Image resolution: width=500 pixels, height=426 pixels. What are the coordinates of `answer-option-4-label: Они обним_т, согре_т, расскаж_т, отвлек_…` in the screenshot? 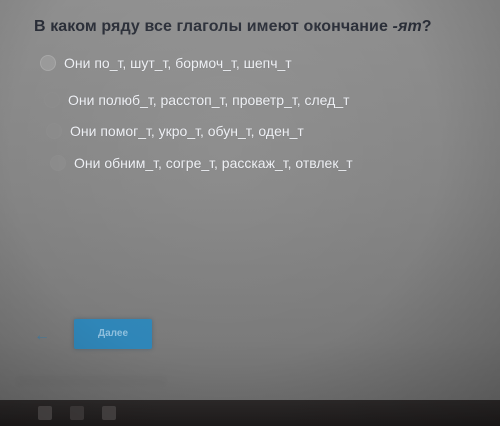 It's located at (213, 163).